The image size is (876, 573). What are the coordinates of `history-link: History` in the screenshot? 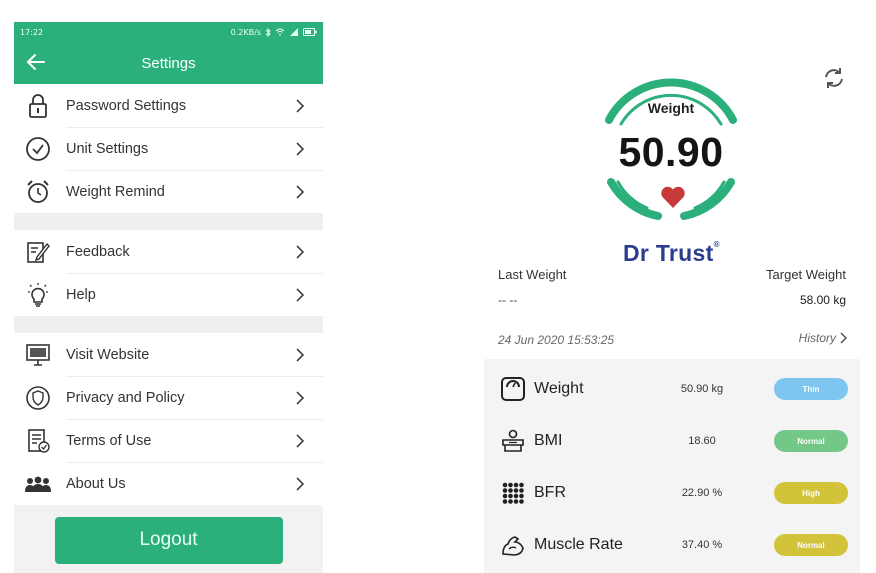 It's located at (823, 338).